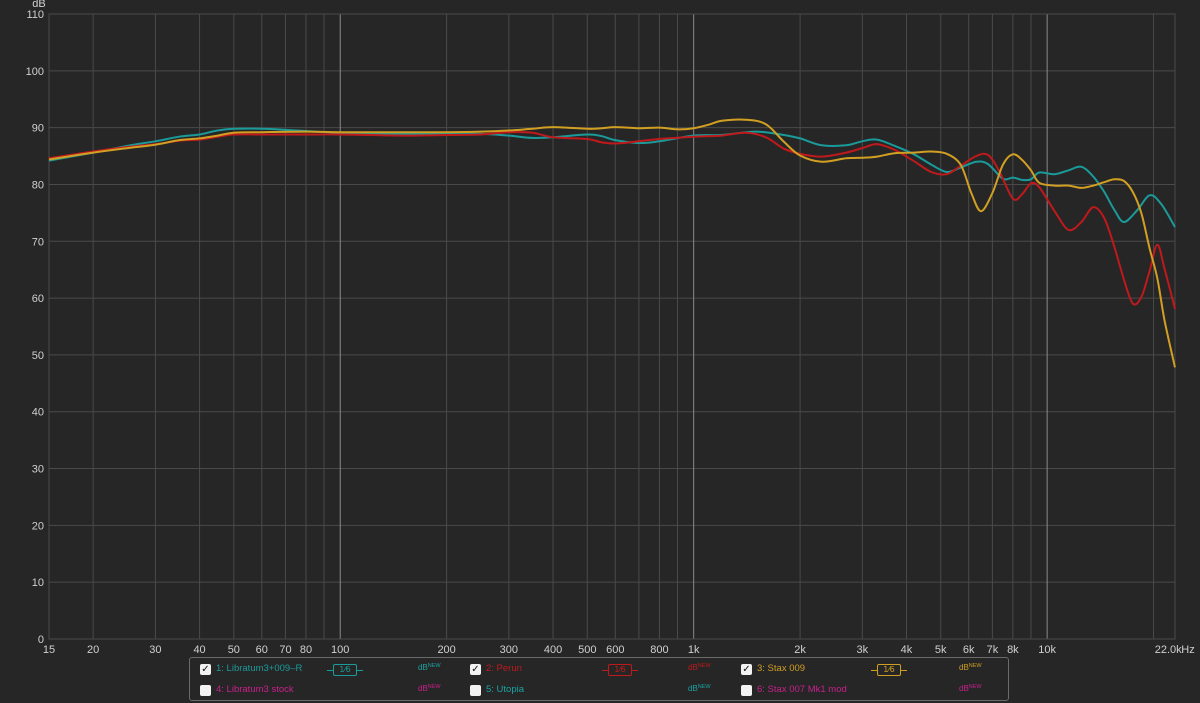 Image resolution: width=1200 pixels, height=703 pixels. What do you see at coordinates (199, 650) in the screenshot?
I see `x-tick-label: 40` at bounding box center [199, 650].